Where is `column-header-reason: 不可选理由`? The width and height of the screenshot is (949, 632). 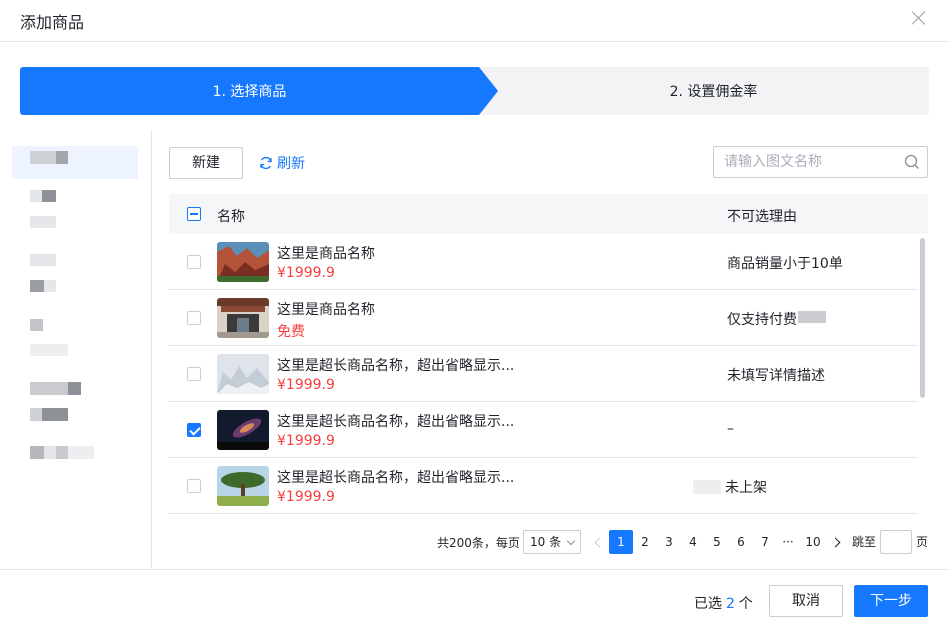
column-header-reason: 不可选理由 is located at coordinates (762, 217).